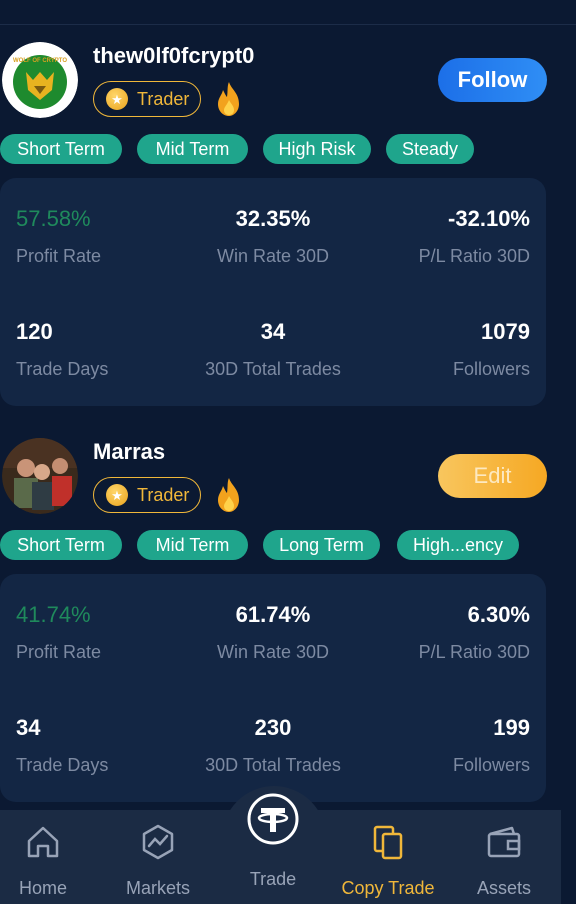 The height and width of the screenshot is (904, 576). I want to click on nav-label-trade: Trade, so click(273, 879).